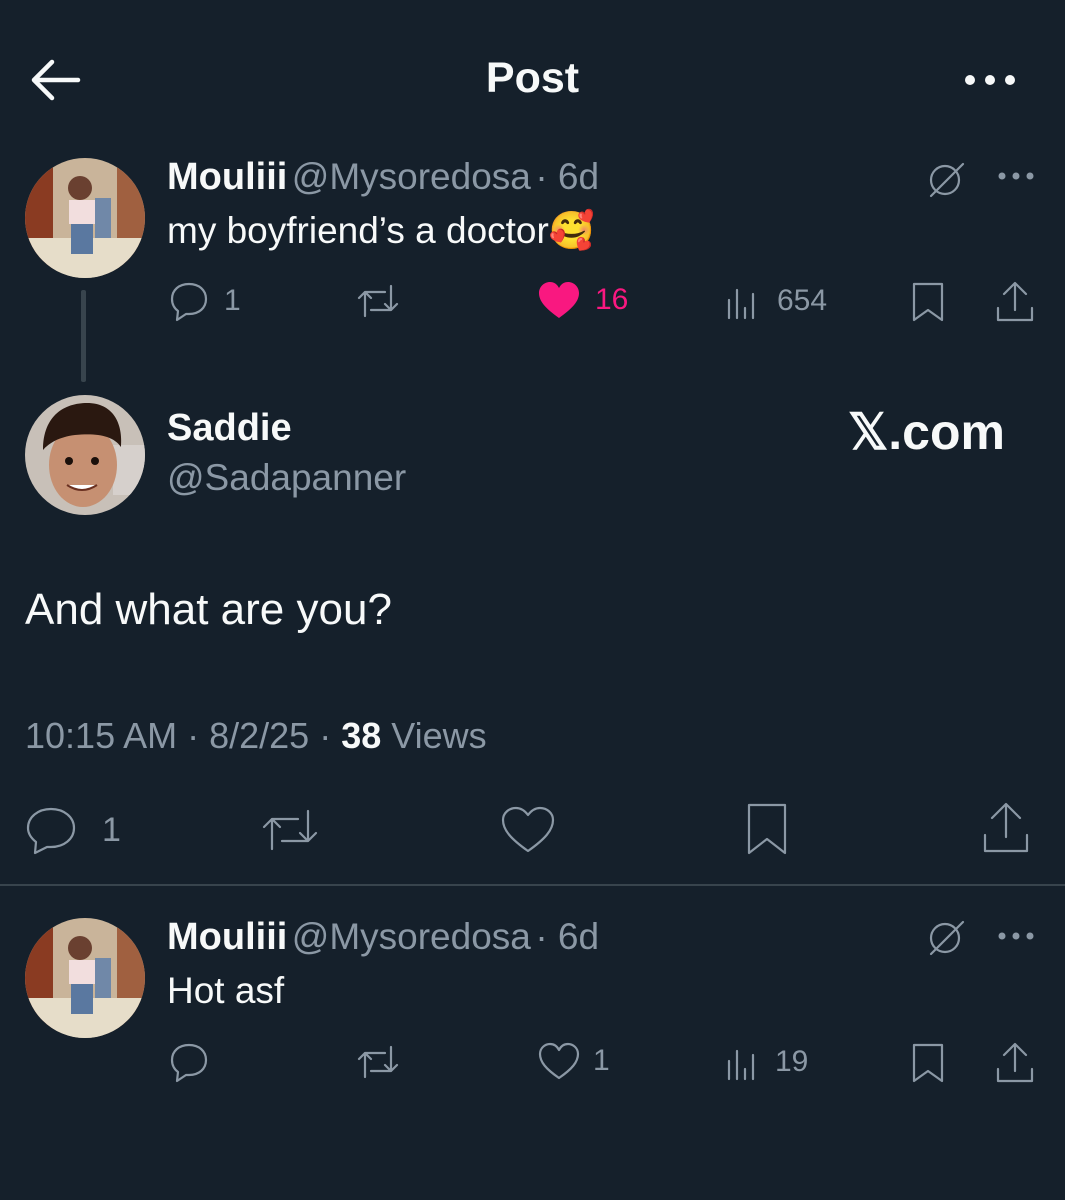 The height and width of the screenshot is (1200, 1065). Describe the element at coordinates (83, 336) in the screenshot. I see `thread-line` at that location.